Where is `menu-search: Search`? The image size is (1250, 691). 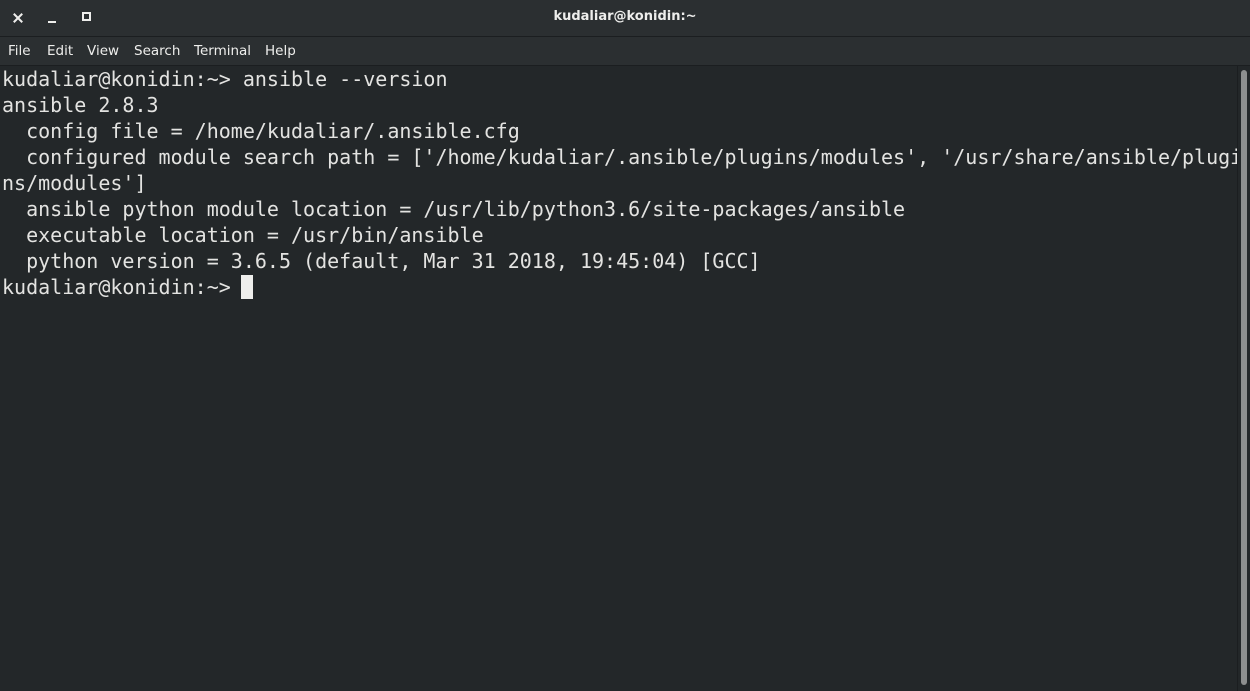
menu-search: Search is located at coordinates (157, 51).